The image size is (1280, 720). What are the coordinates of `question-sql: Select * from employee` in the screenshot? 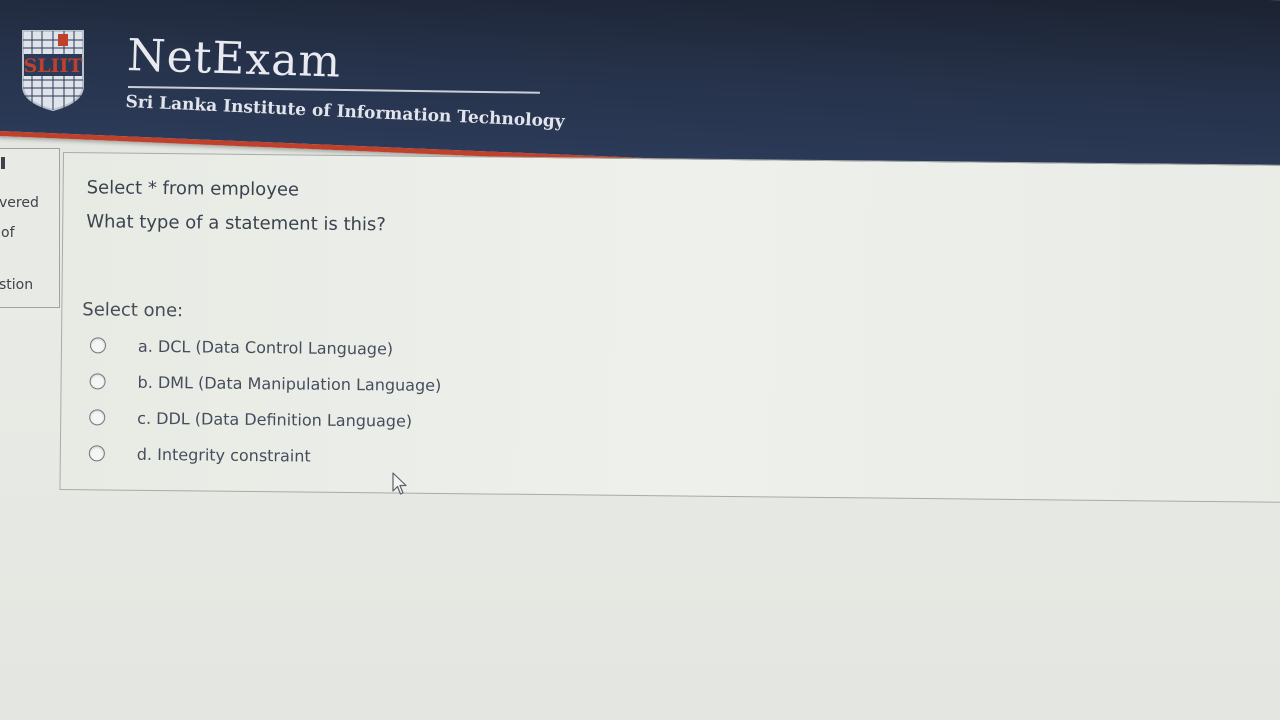 It's located at (193, 189).